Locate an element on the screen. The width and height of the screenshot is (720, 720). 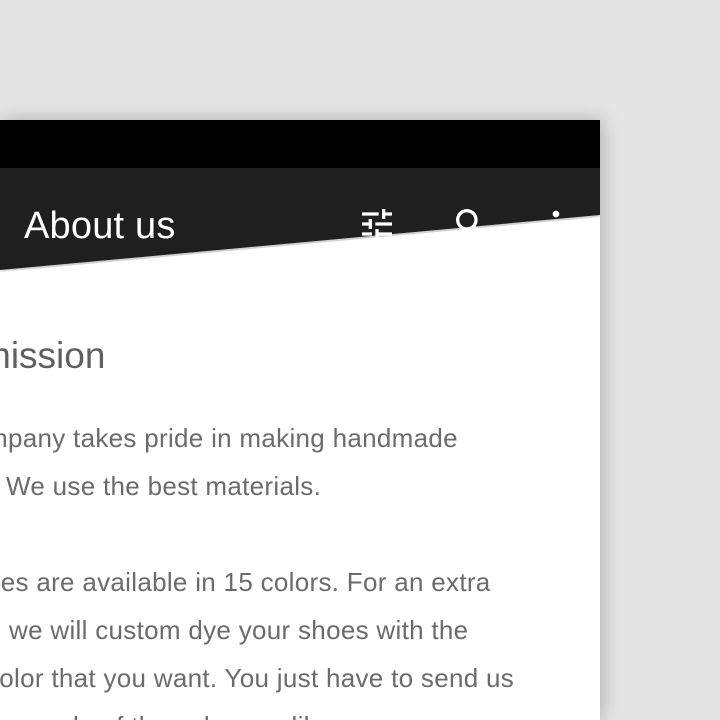
paragraph-line: , we will custom dye your shoes with the is located at coordinates (234, 630).